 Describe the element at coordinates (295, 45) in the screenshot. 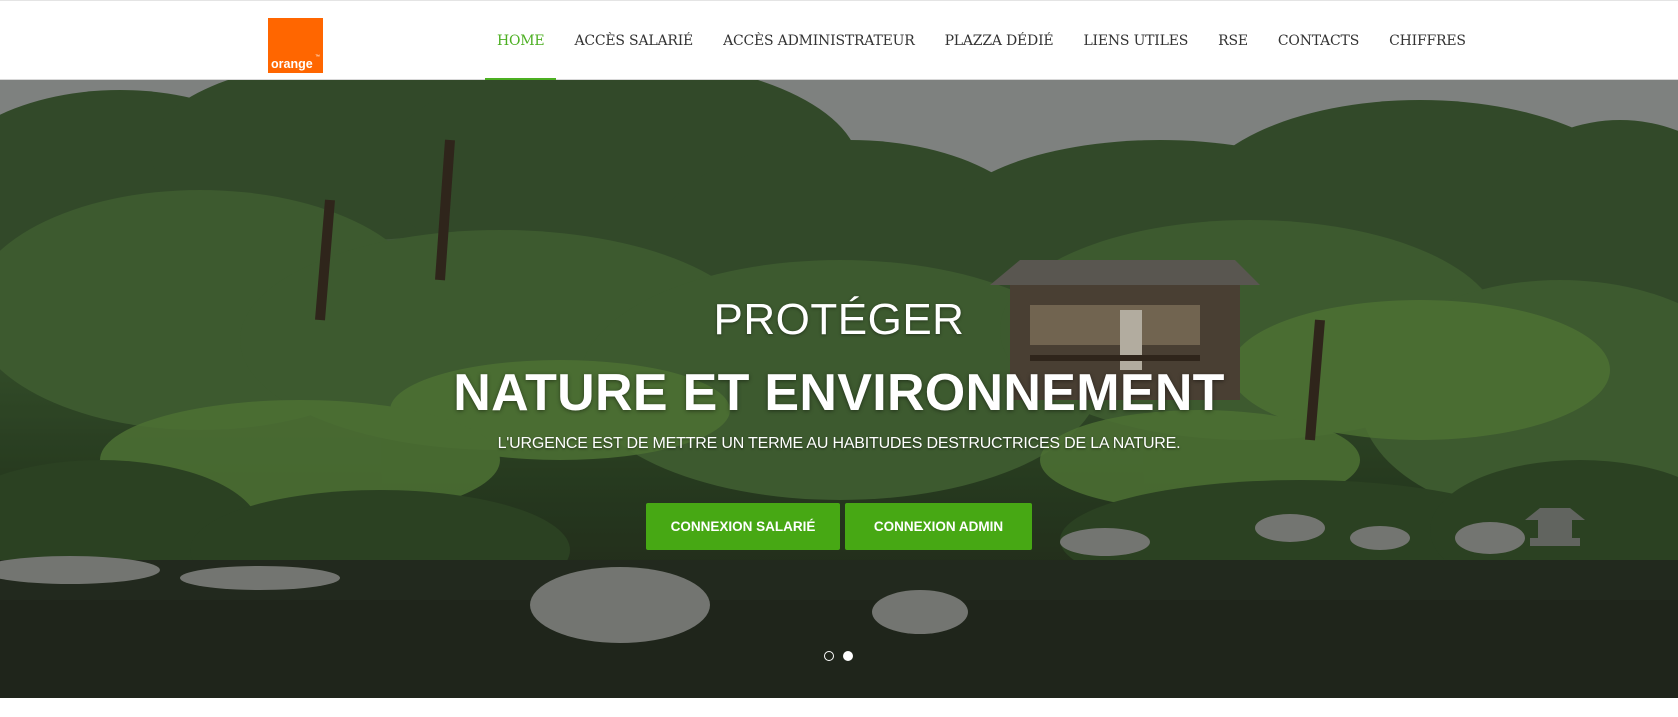

I see `orange-logo: orange ™` at that location.